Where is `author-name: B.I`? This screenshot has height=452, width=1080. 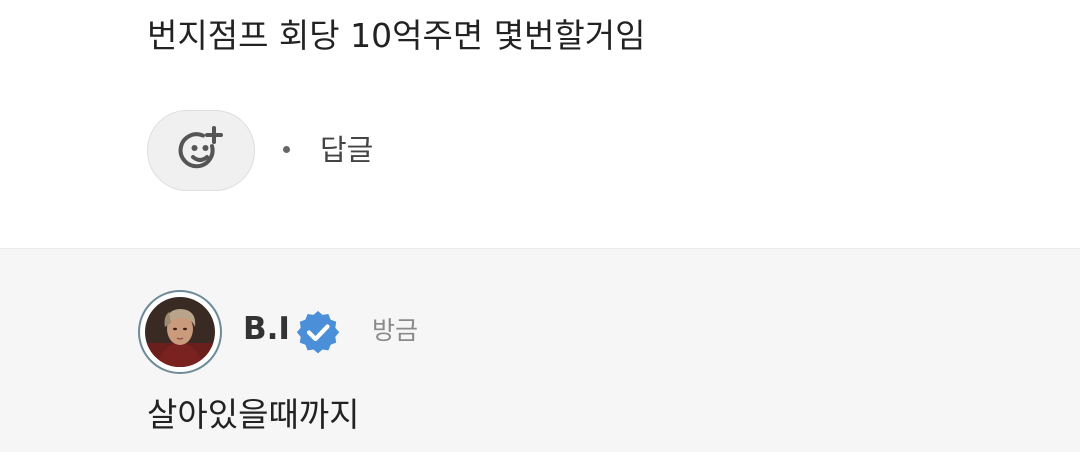
author-name: B.I is located at coordinates (266, 329).